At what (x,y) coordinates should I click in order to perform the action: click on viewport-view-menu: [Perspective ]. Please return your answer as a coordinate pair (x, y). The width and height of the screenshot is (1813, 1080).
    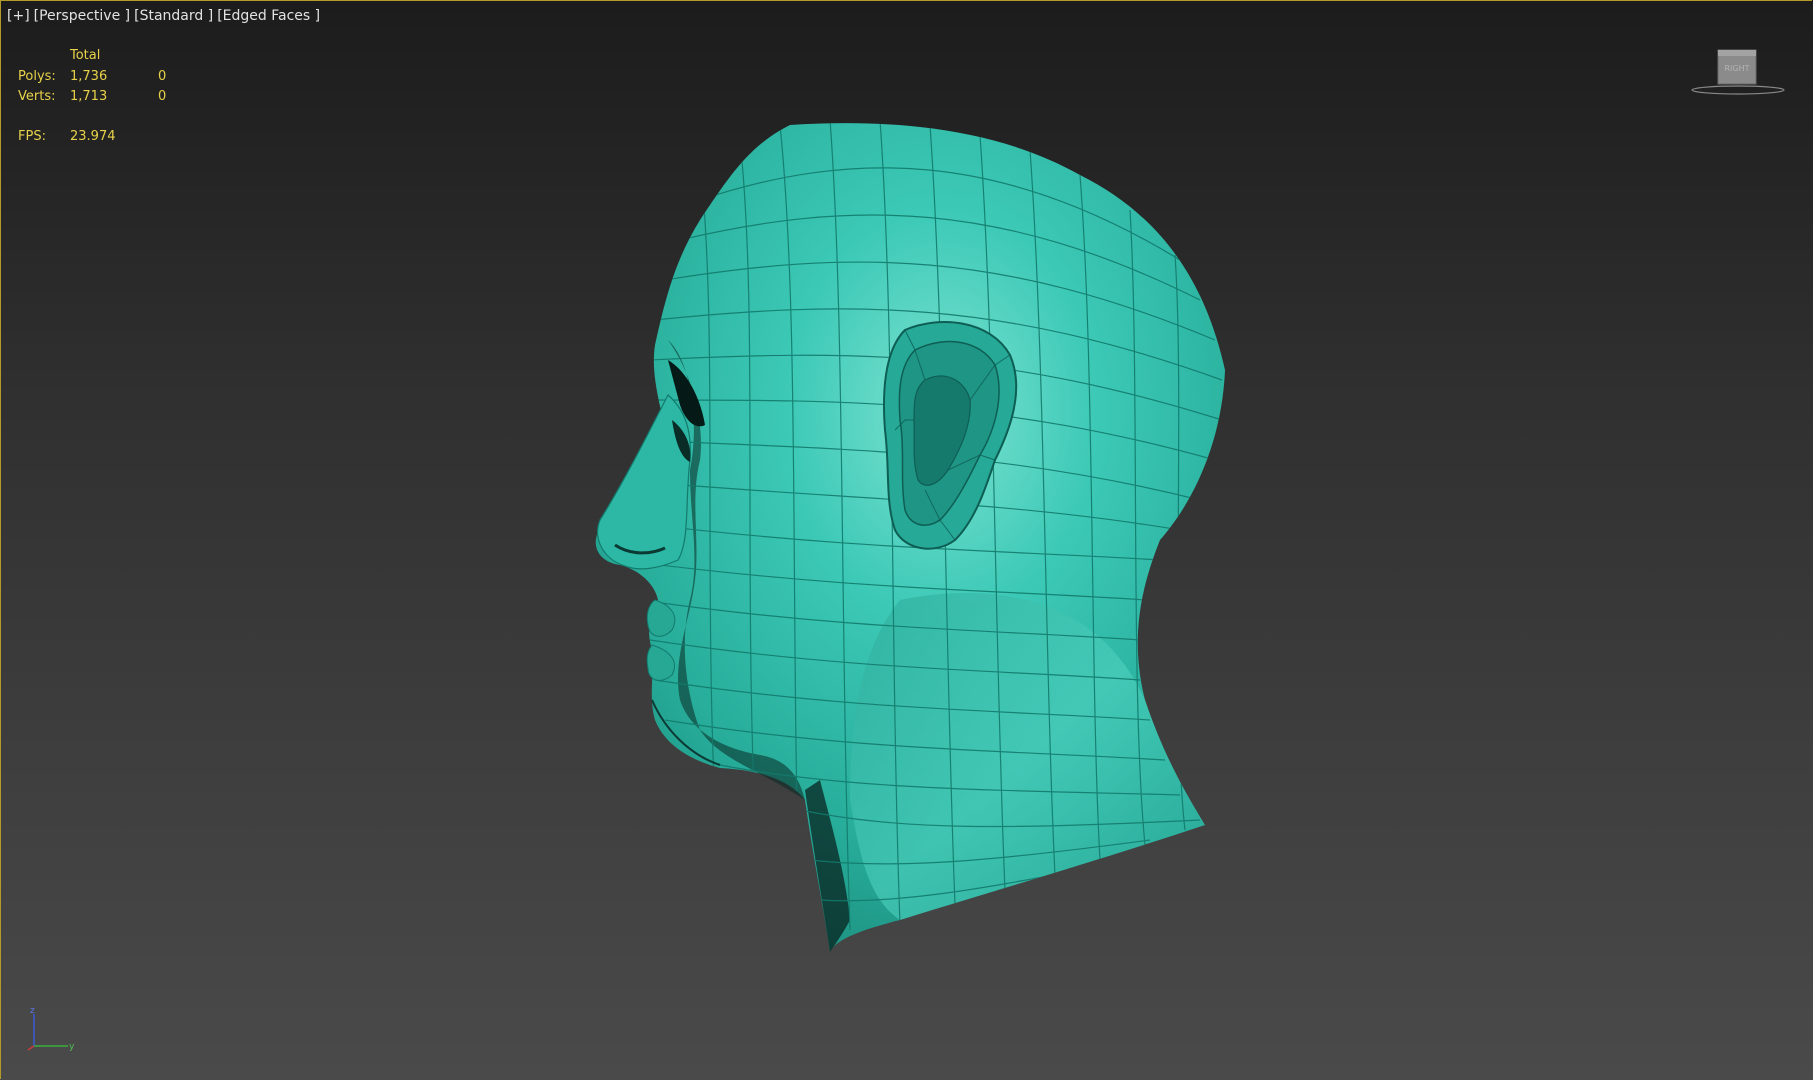
    Looking at the image, I should click on (82, 16).